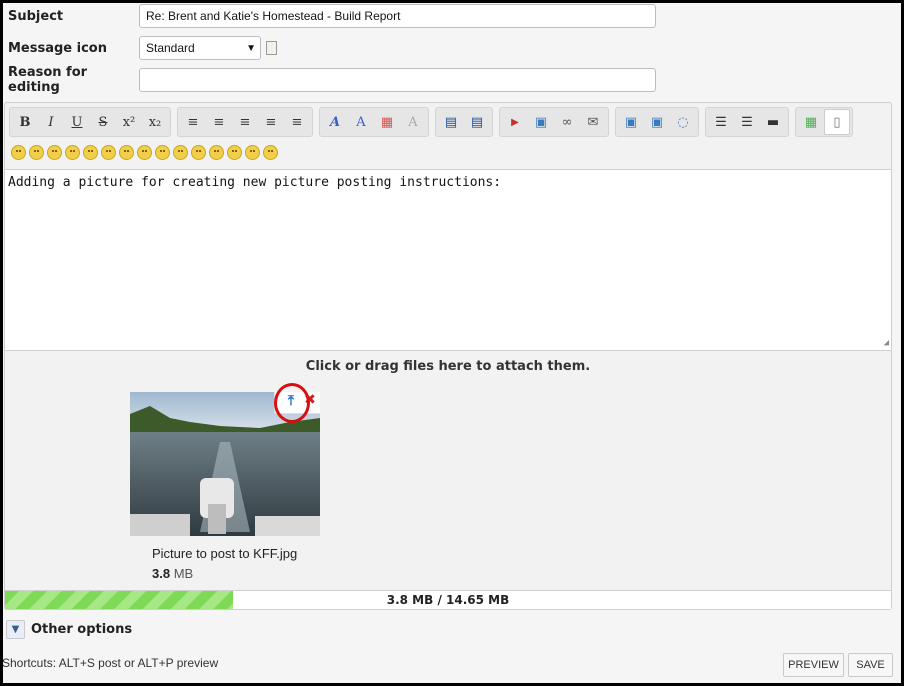  What do you see at coordinates (541, 122) in the screenshot?
I see `image-icon: ▣` at bounding box center [541, 122].